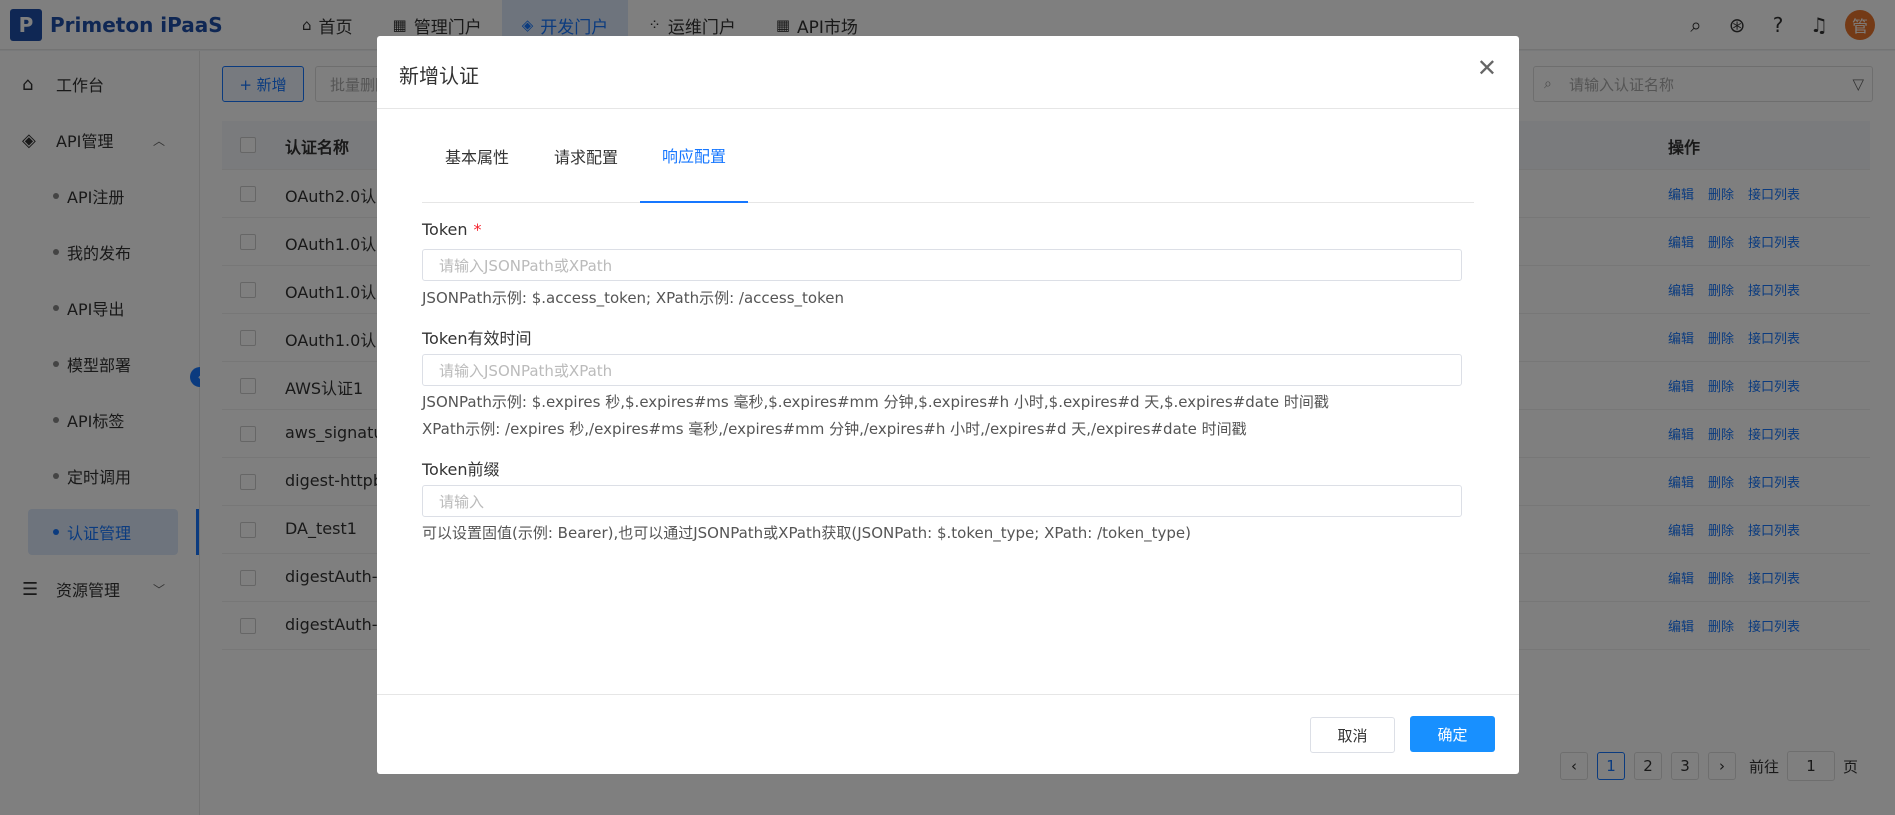 Image resolution: width=1895 pixels, height=815 pixels. What do you see at coordinates (948, 734) in the screenshot?
I see `dialog-footer: 取消 确定` at bounding box center [948, 734].